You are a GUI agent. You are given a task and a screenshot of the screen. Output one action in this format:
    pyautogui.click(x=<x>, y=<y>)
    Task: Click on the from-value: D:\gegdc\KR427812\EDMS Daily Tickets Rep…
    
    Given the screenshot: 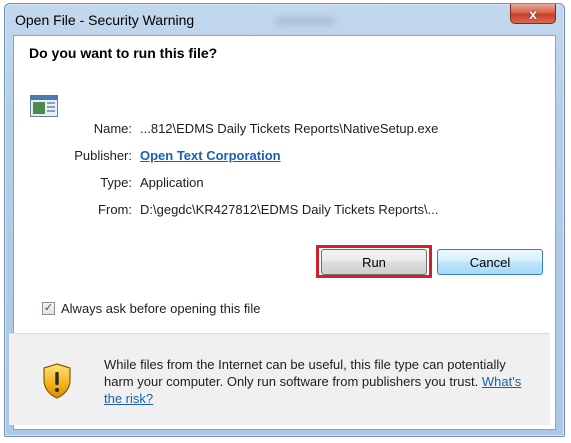 What is the action you would take?
    pyautogui.click(x=289, y=209)
    